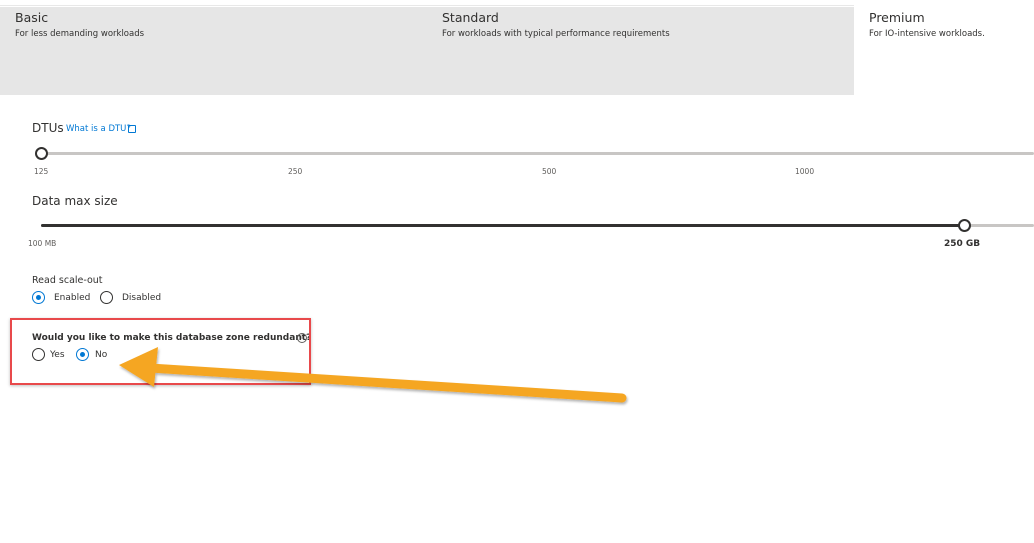 This screenshot has height=543, width=1034. I want to click on annotation-arrow, so click(373, 375).